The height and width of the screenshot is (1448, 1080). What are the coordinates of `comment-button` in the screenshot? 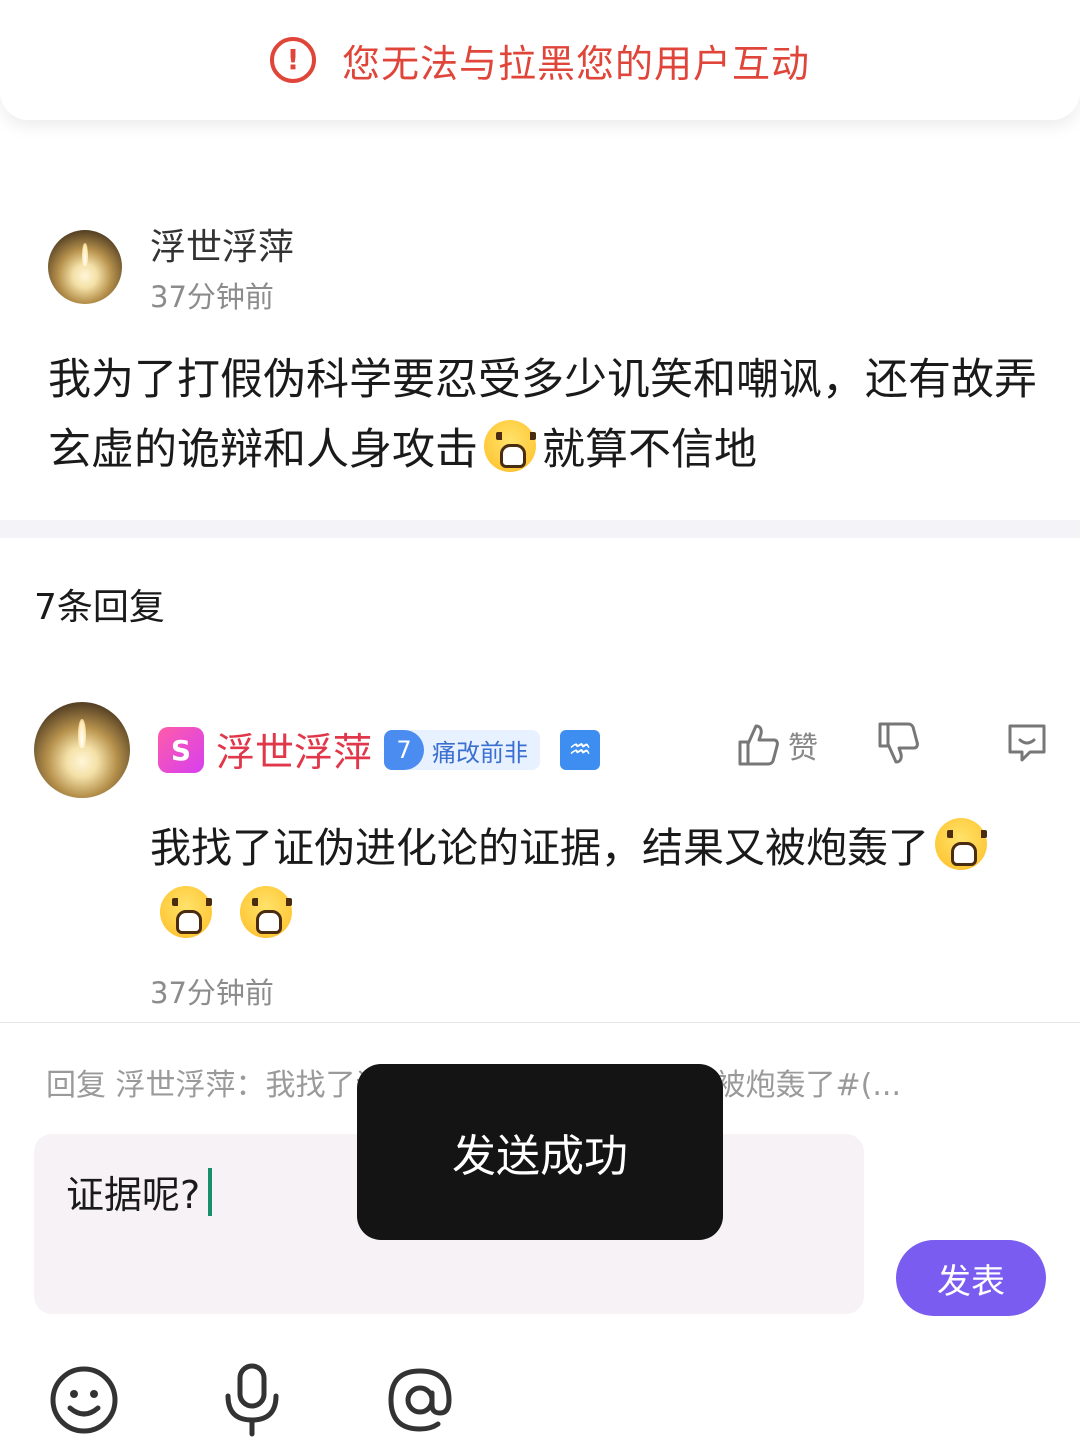 It's located at (1027, 745).